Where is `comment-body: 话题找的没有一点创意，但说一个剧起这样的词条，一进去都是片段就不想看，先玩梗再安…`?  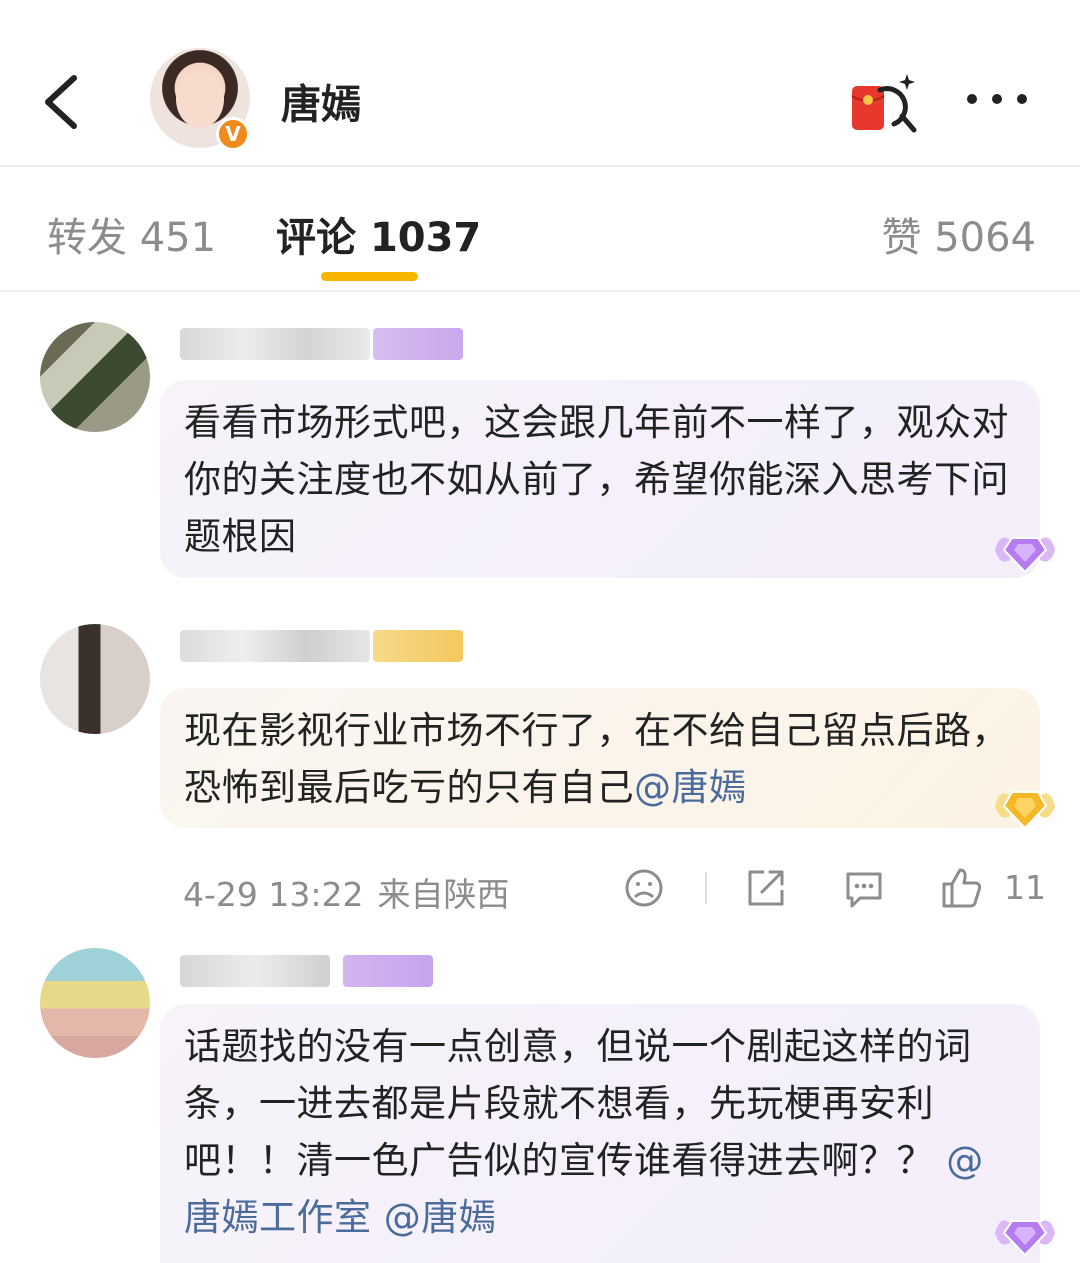
comment-body: 话题找的没有一点创意，但说一个剧起这样的词条，一进去都是片段就不想看，先玩梗再安… is located at coordinates (578, 1103).